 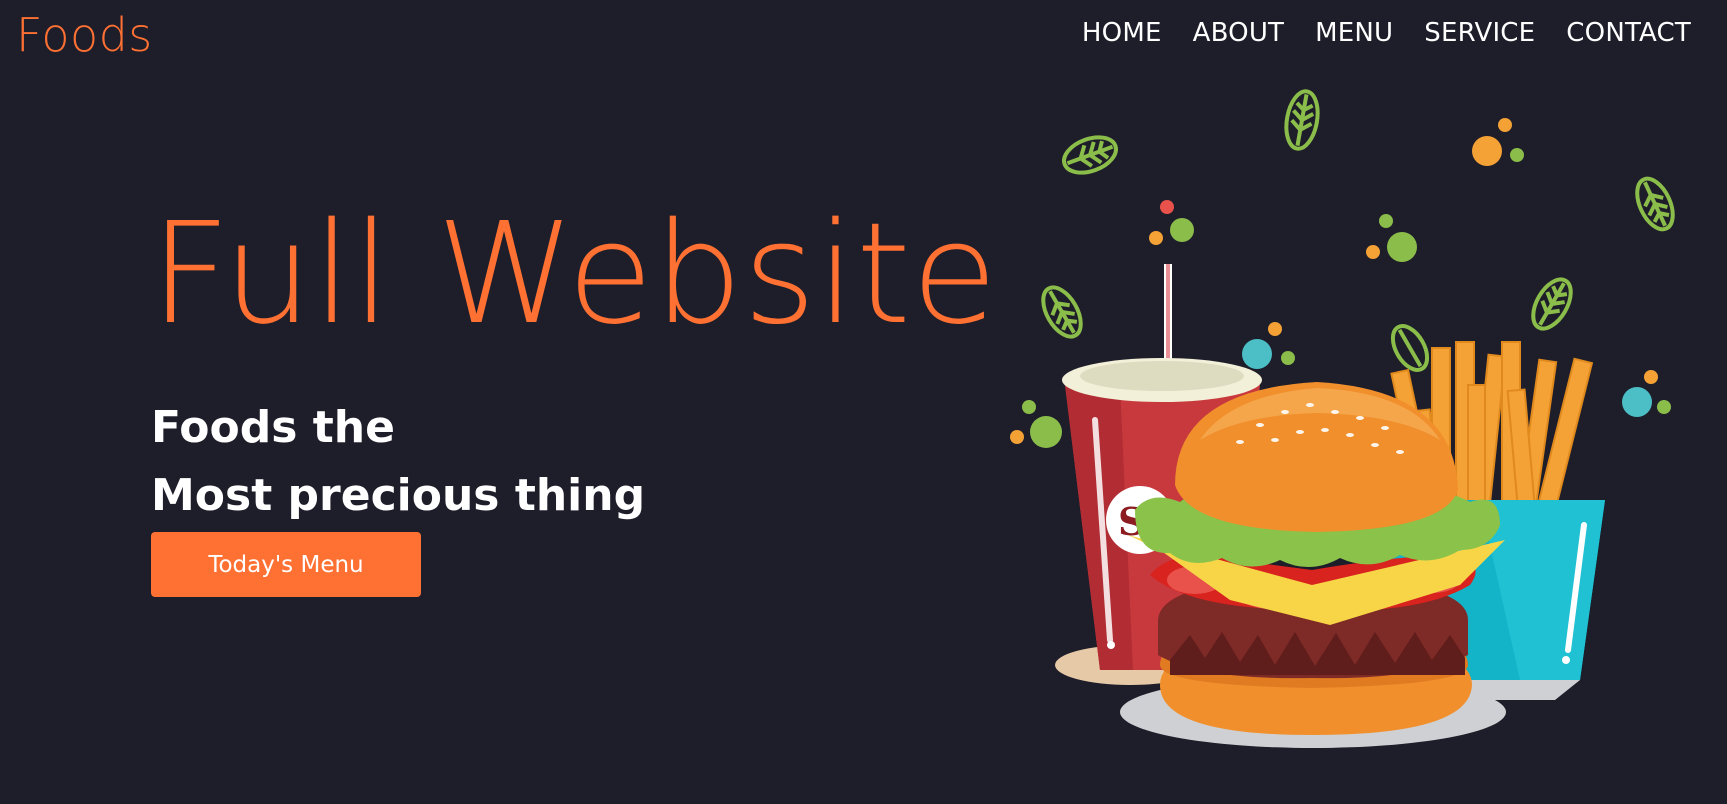 I want to click on main-nav: HOME ABOUT MENU SERVICE CONTACT, so click(x=1386, y=33).